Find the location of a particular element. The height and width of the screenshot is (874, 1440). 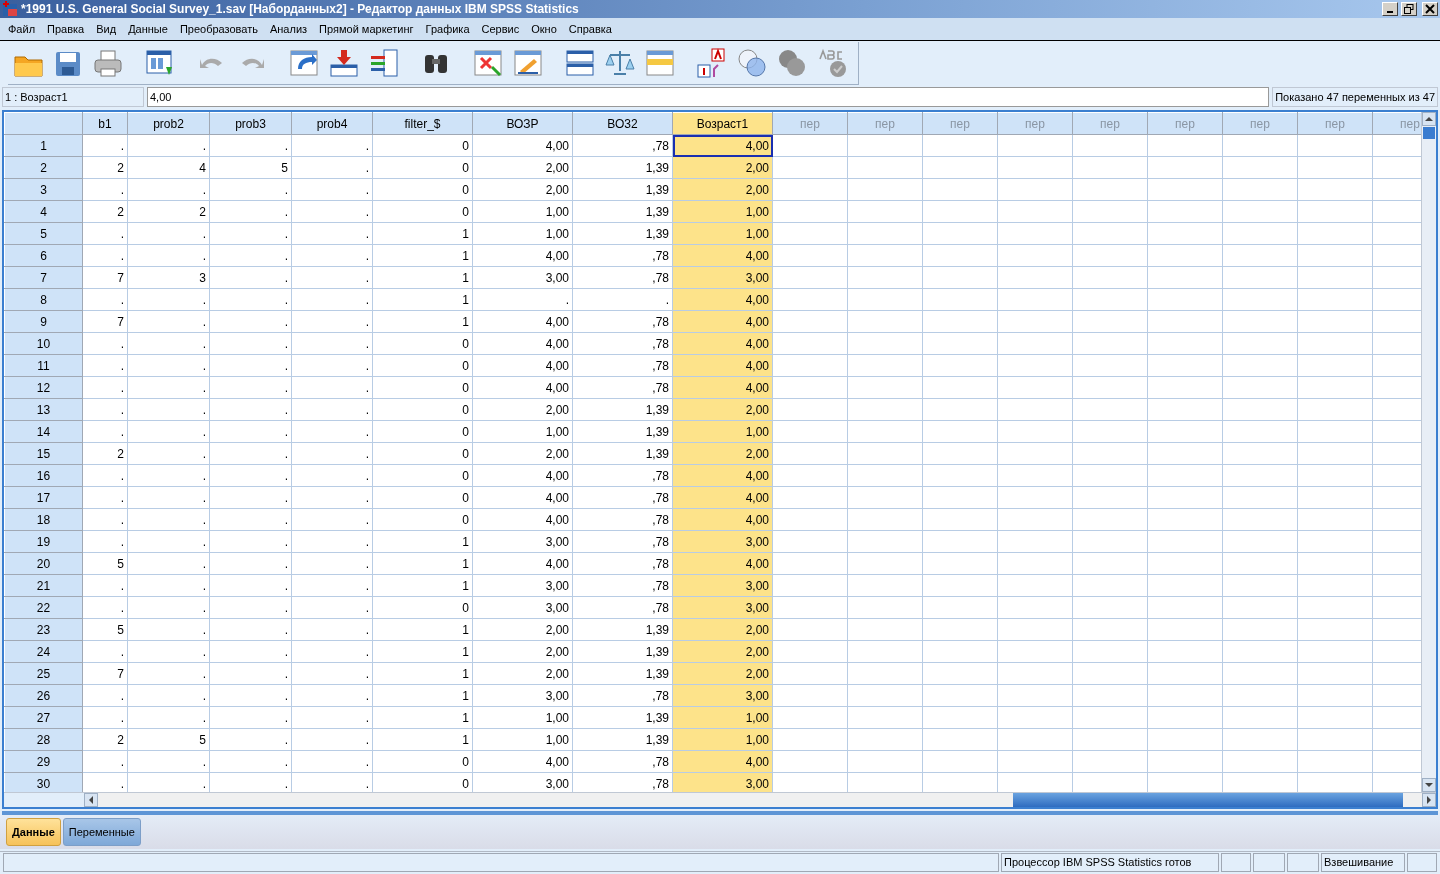

menu-item: Преобразовать is located at coordinates (218, 29).